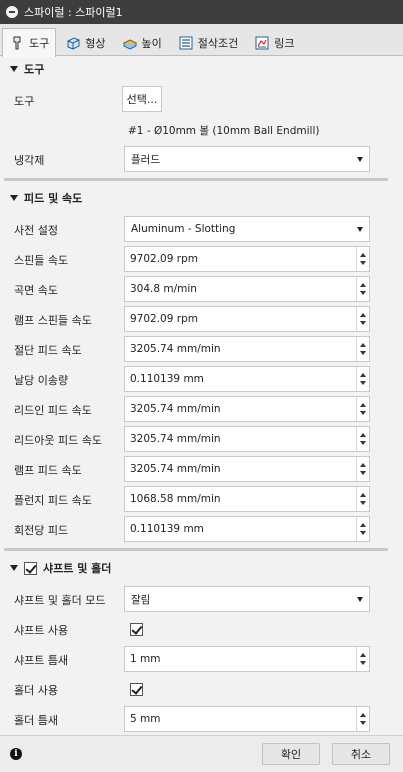  Describe the element at coordinates (175, 499) in the screenshot. I see `field-value: 1068.58 mm/min` at that location.